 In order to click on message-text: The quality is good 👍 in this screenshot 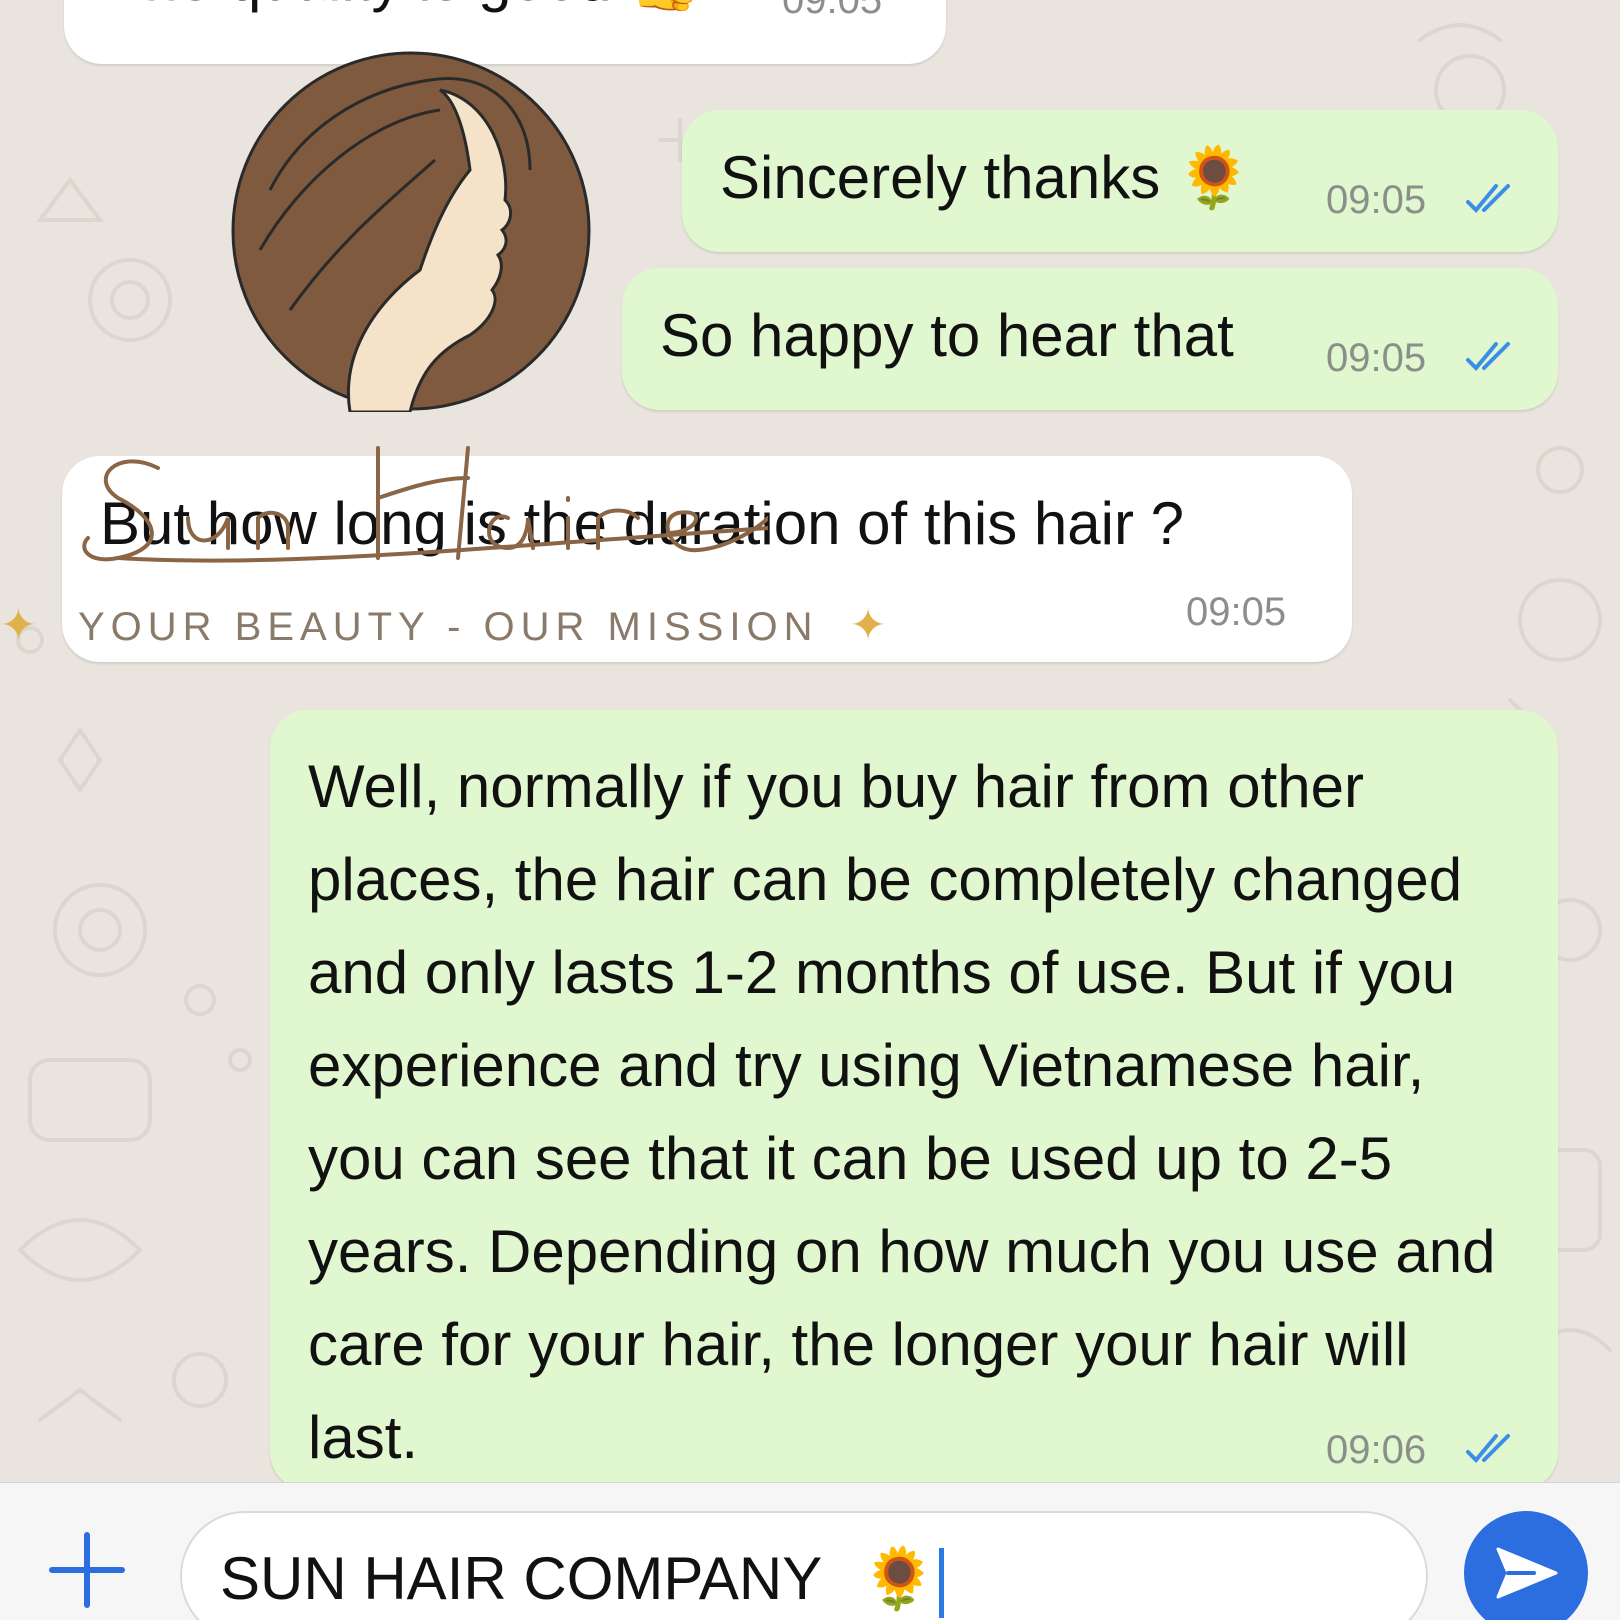, I will do `click(405, 8)`.